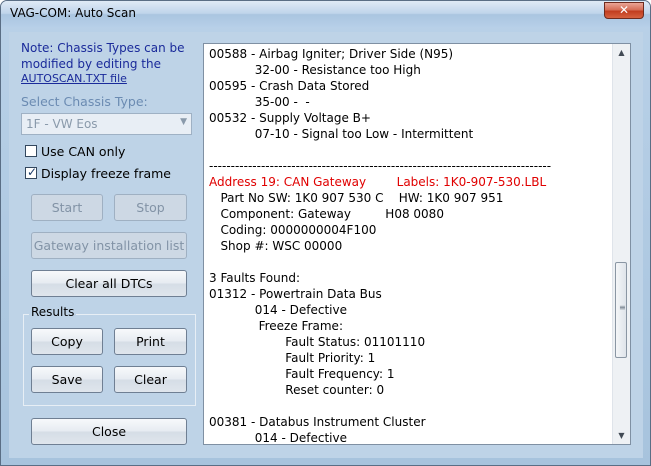 This screenshot has height=466, width=651. What do you see at coordinates (74, 78) in the screenshot?
I see `autoscan-file-link: AUTOSCAN.TXT file` at bounding box center [74, 78].